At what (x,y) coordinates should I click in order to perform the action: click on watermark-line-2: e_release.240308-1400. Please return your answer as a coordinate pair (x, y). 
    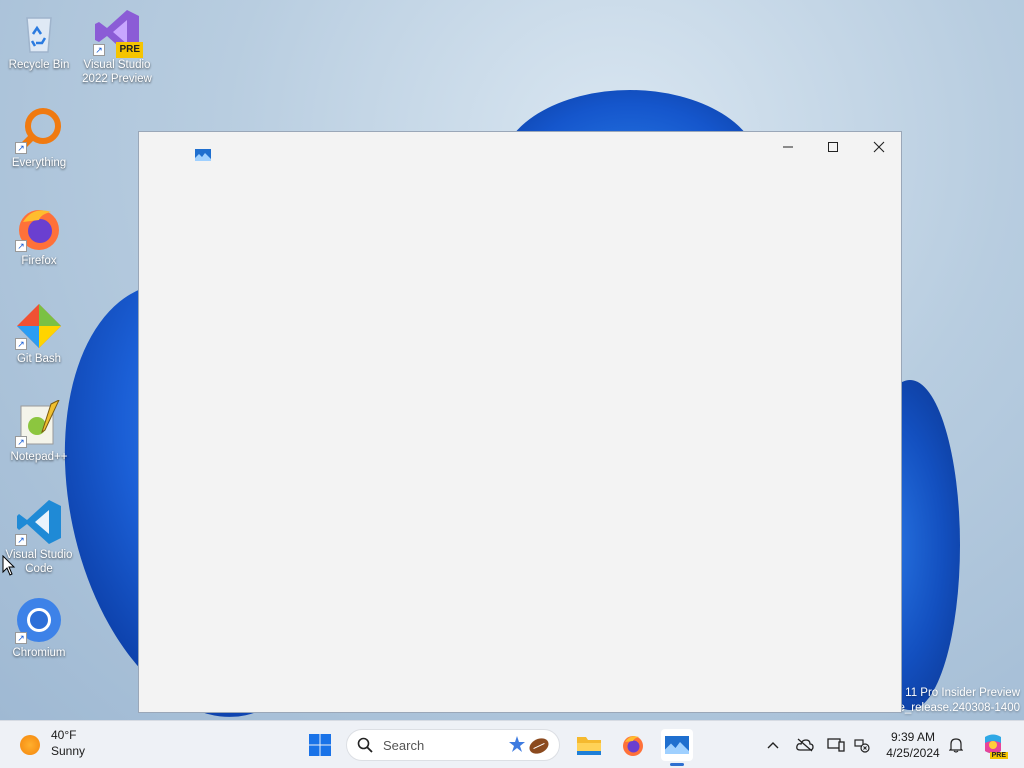
    Looking at the image, I should click on (959, 708).